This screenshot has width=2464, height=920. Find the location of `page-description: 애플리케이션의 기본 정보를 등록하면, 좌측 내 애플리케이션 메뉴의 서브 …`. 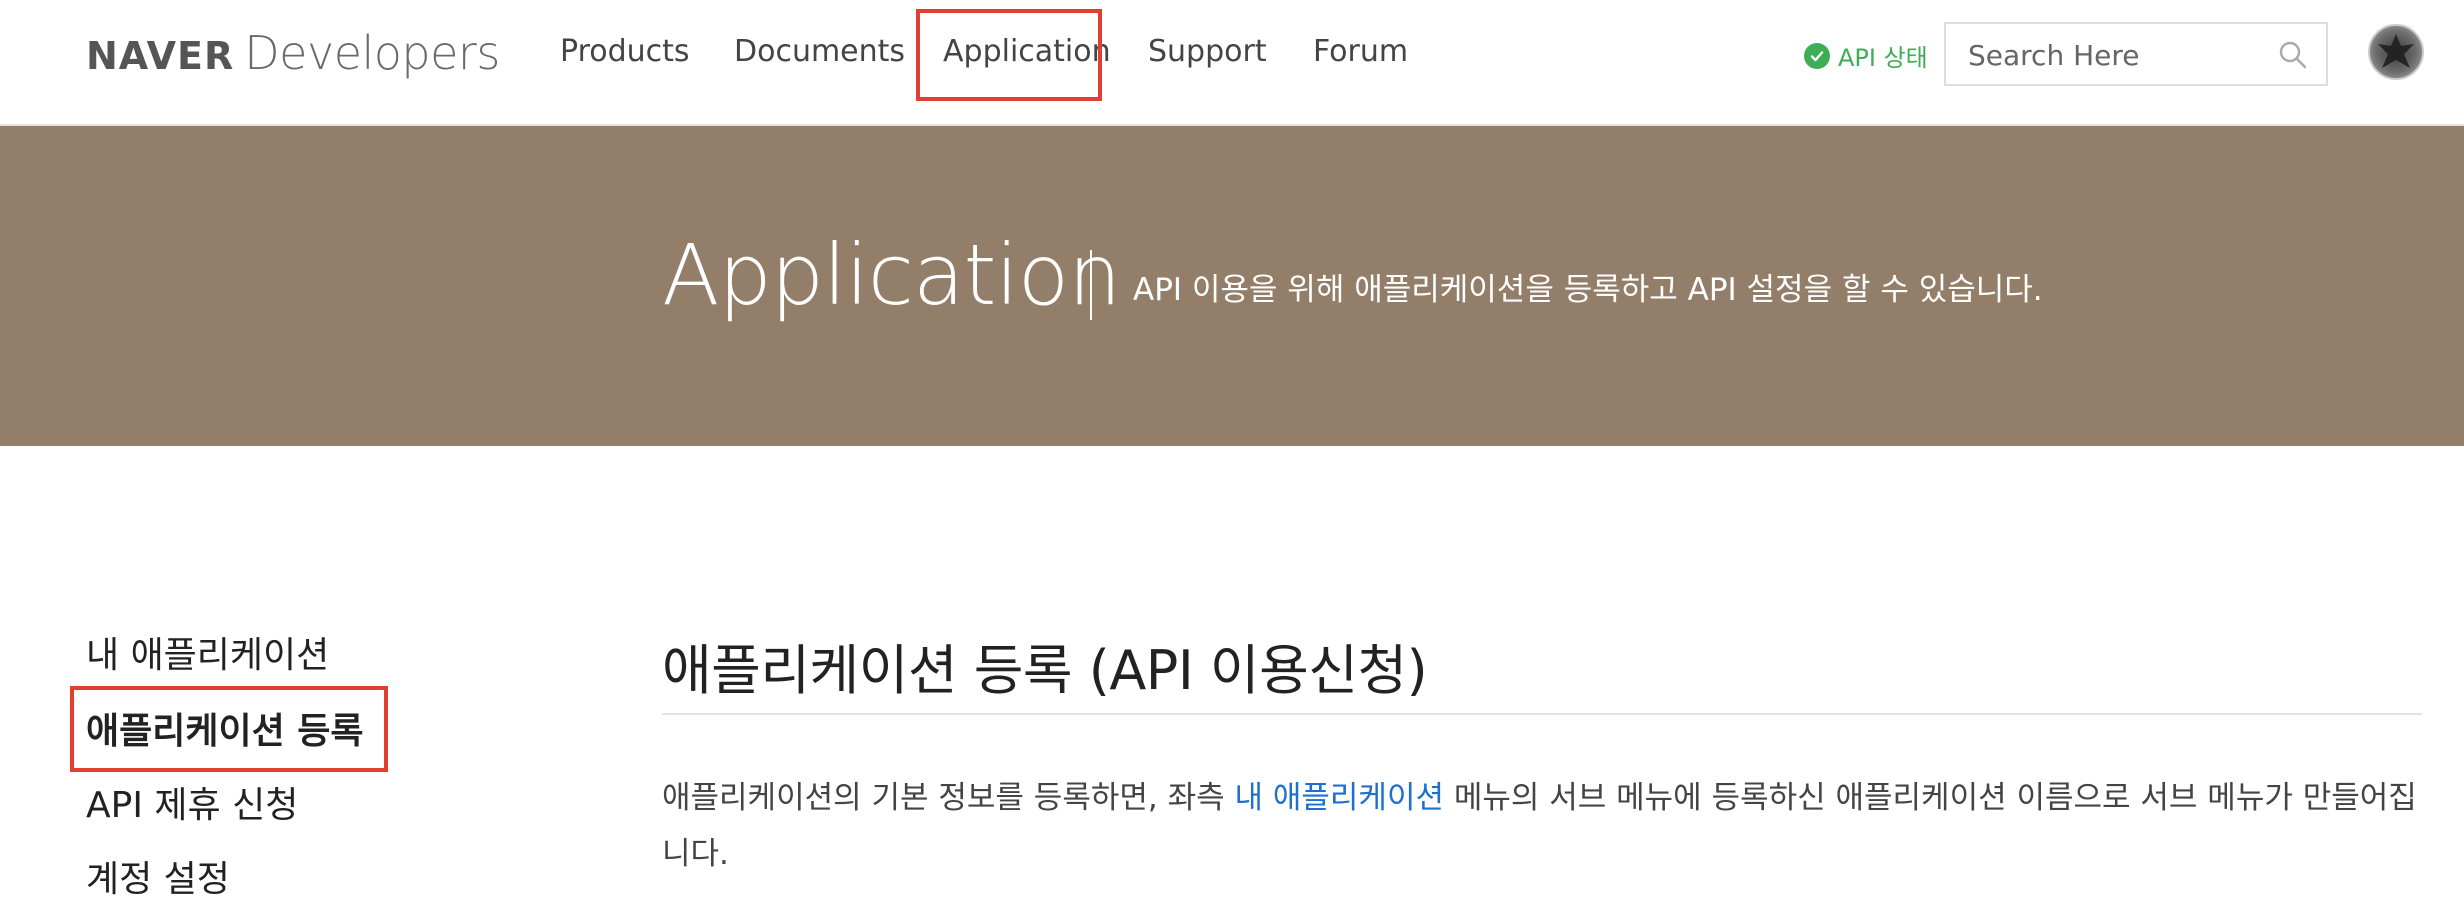

page-description: 애플리케이션의 기본 정보를 등록하면, 좌측 내 애플리케이션 메뉴의 서브 … is located at coordinates (1542, 826).